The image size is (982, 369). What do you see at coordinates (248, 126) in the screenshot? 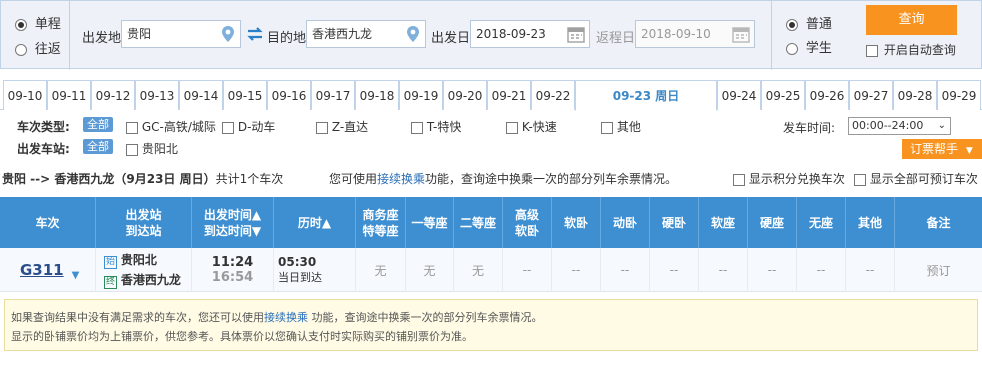
I see `filter-option: D-动车` at bounding box center [248, 126].